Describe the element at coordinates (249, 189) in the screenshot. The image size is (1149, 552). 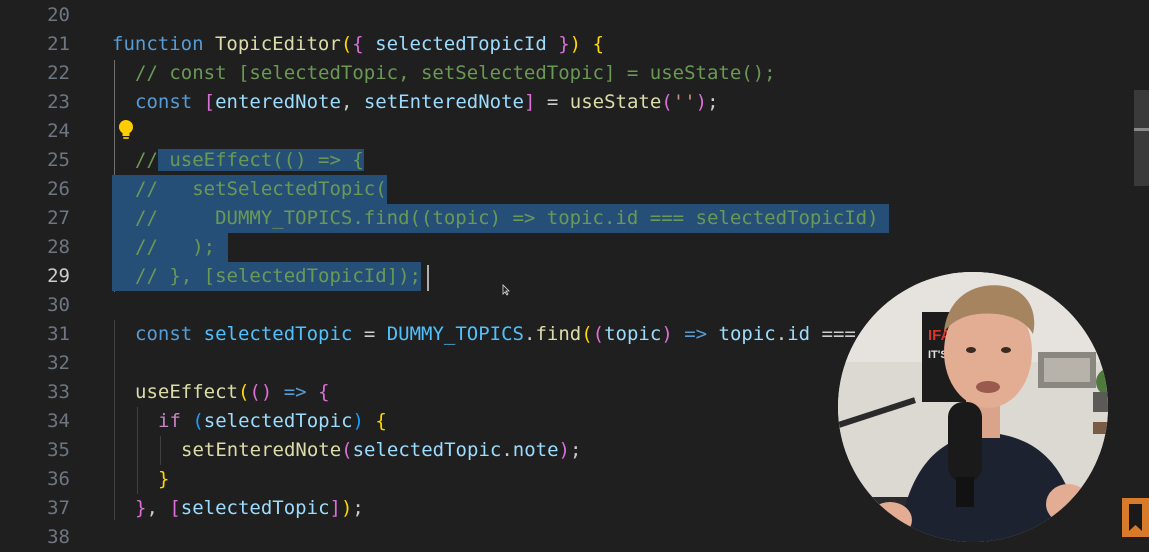
I see `code-line-26: // setSelectedTopic(` at that location.